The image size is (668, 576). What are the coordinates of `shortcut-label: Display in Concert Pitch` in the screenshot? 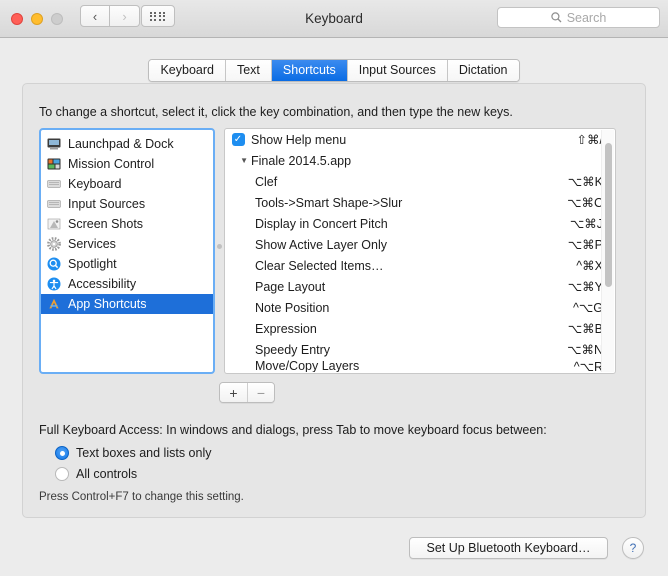 It's located at (321, 223).